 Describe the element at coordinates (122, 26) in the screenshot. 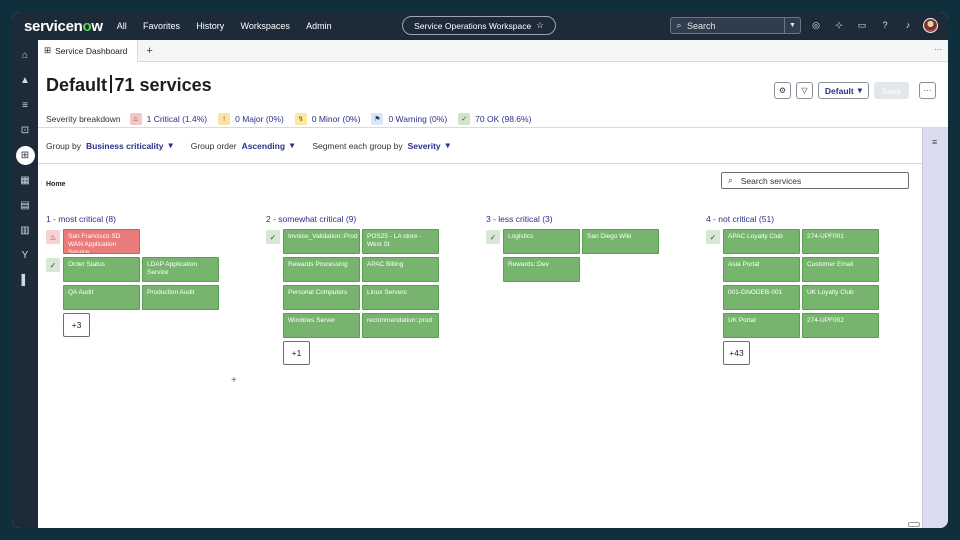

I see `nav-all: All` at that location.